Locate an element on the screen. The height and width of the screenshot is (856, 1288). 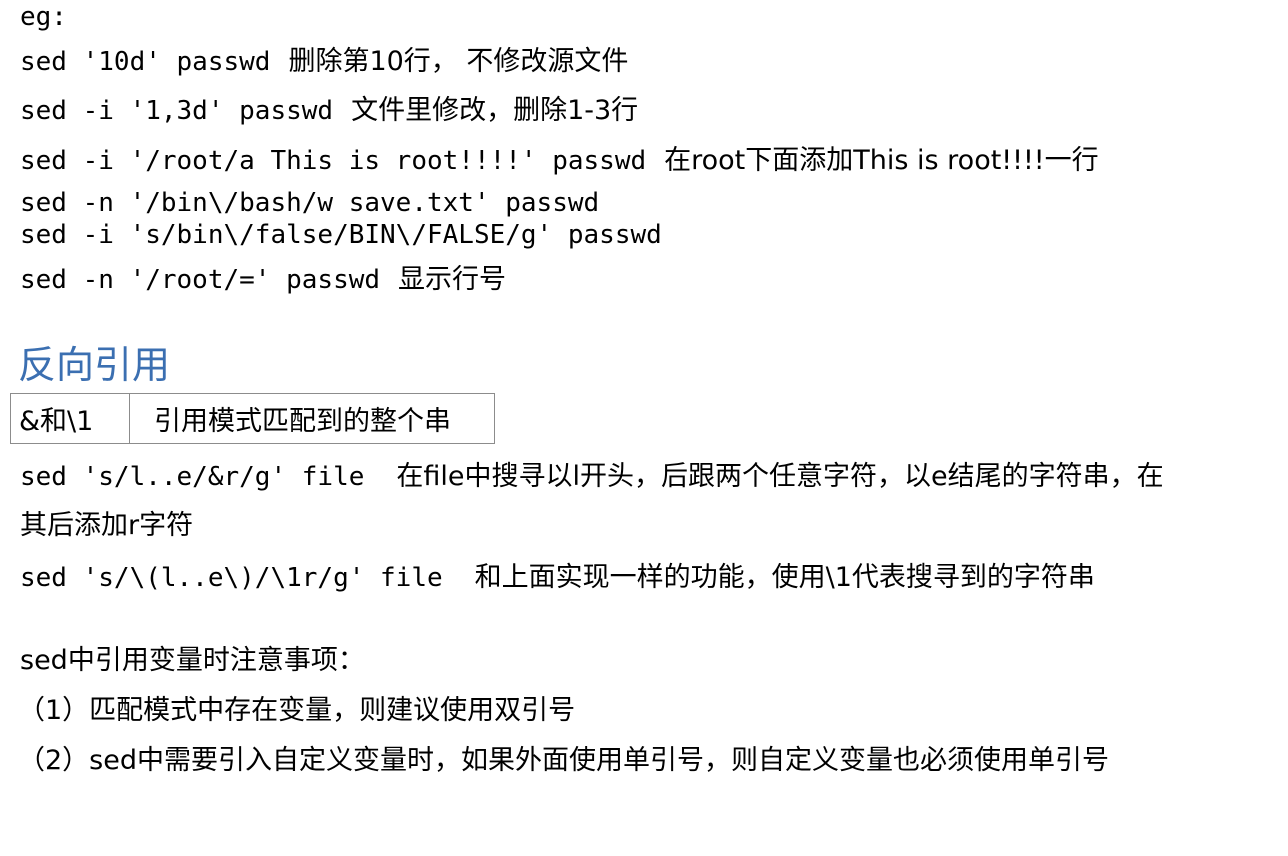
command-note: 在root下面添加This is root!!!!一行 is located at coordinates (881, 160).